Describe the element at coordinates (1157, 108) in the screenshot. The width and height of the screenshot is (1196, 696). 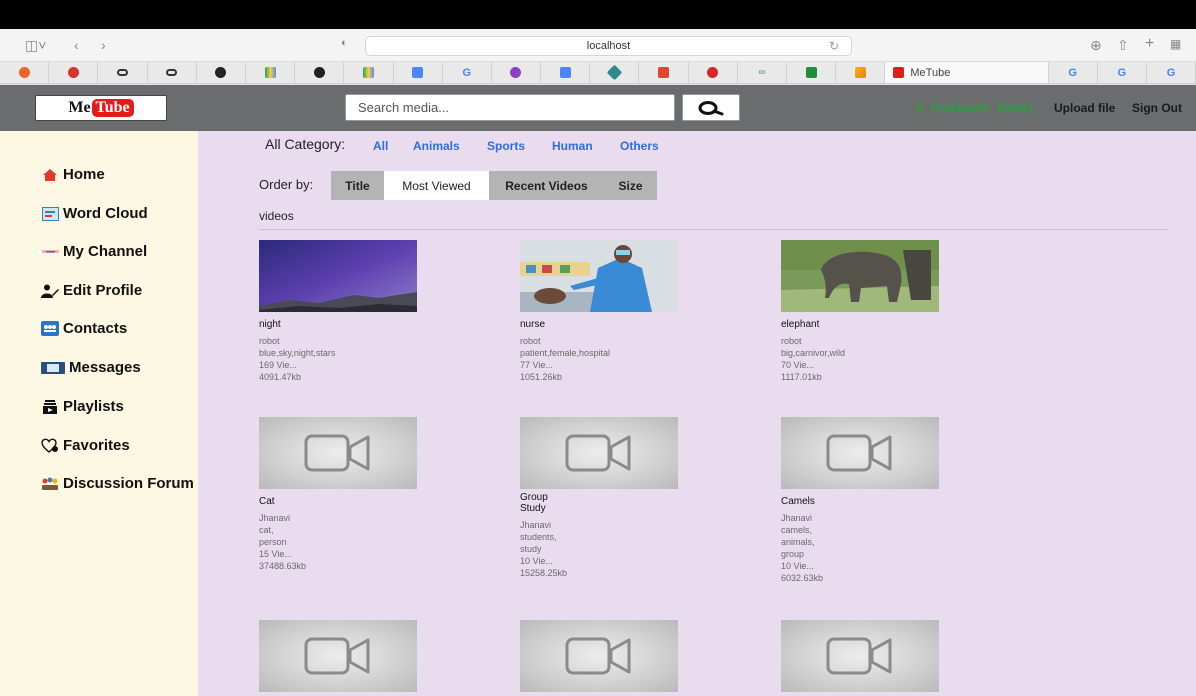
I see `signout-link: Sign Out` at that location.